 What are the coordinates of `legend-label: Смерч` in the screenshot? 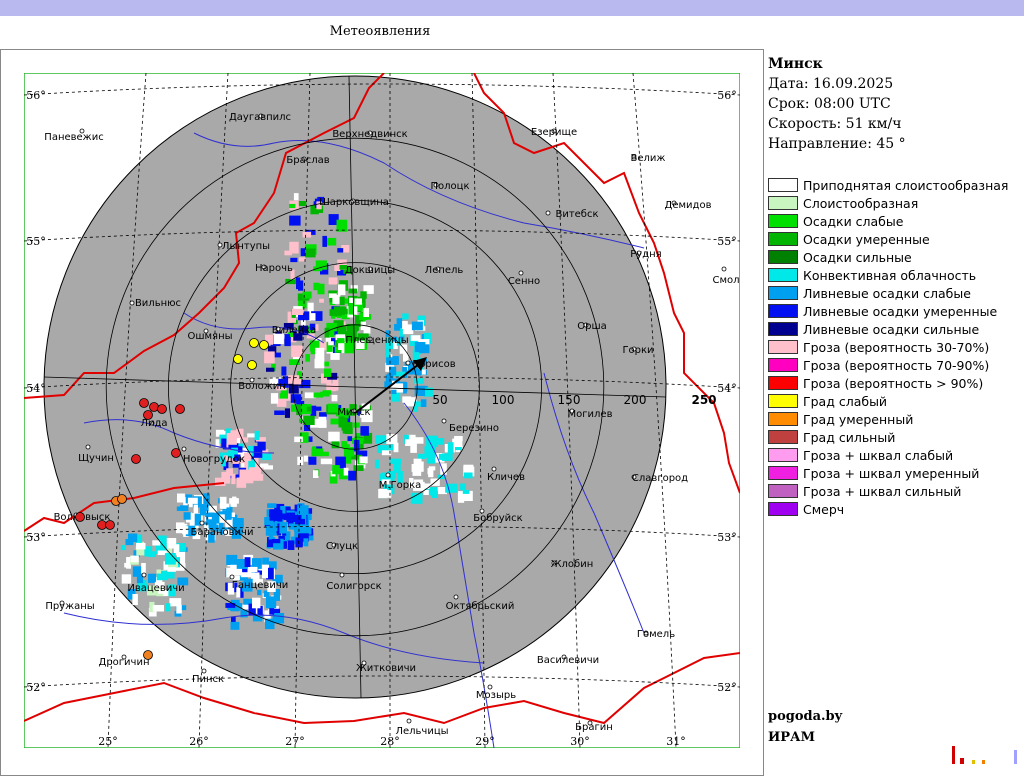 It's located at (824, 509).